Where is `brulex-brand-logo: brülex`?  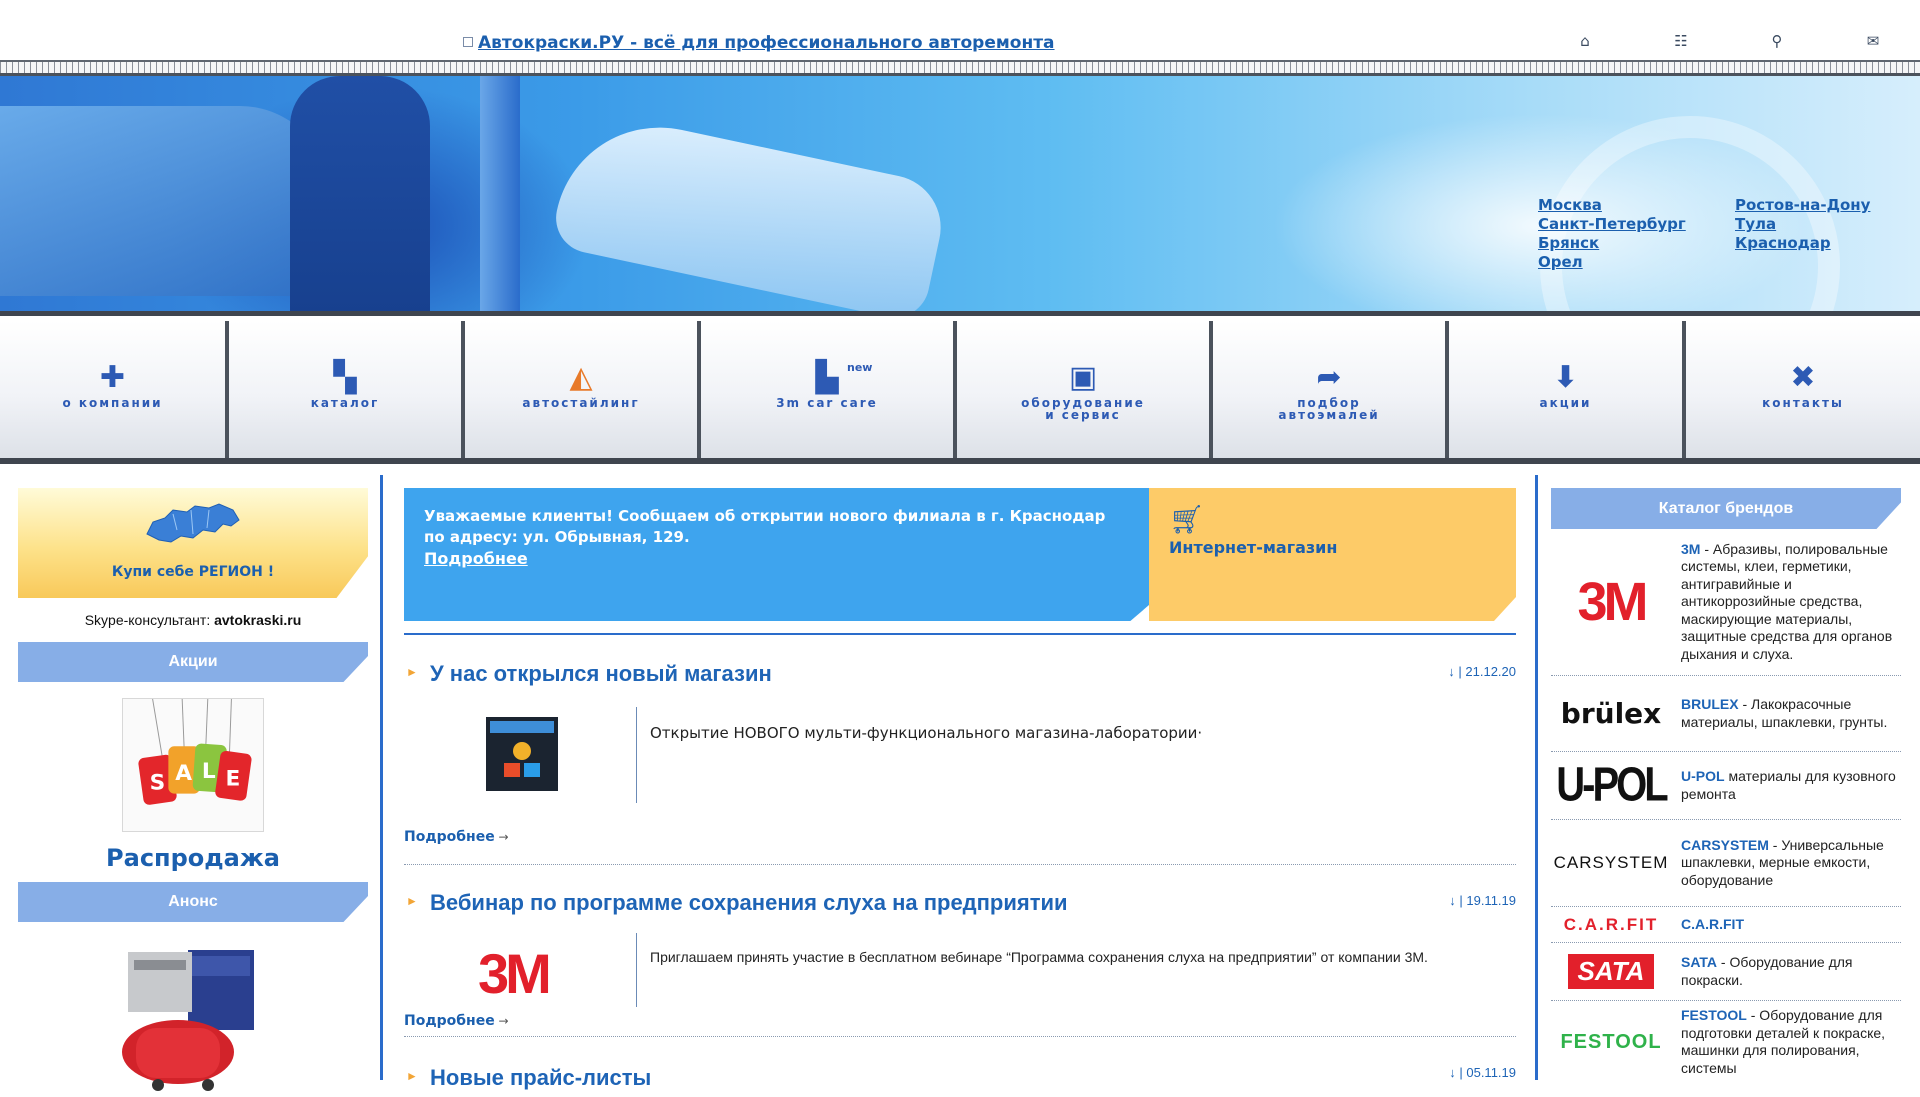 brulex-brand-logo: brülex is located at coordinates (1611, 713).